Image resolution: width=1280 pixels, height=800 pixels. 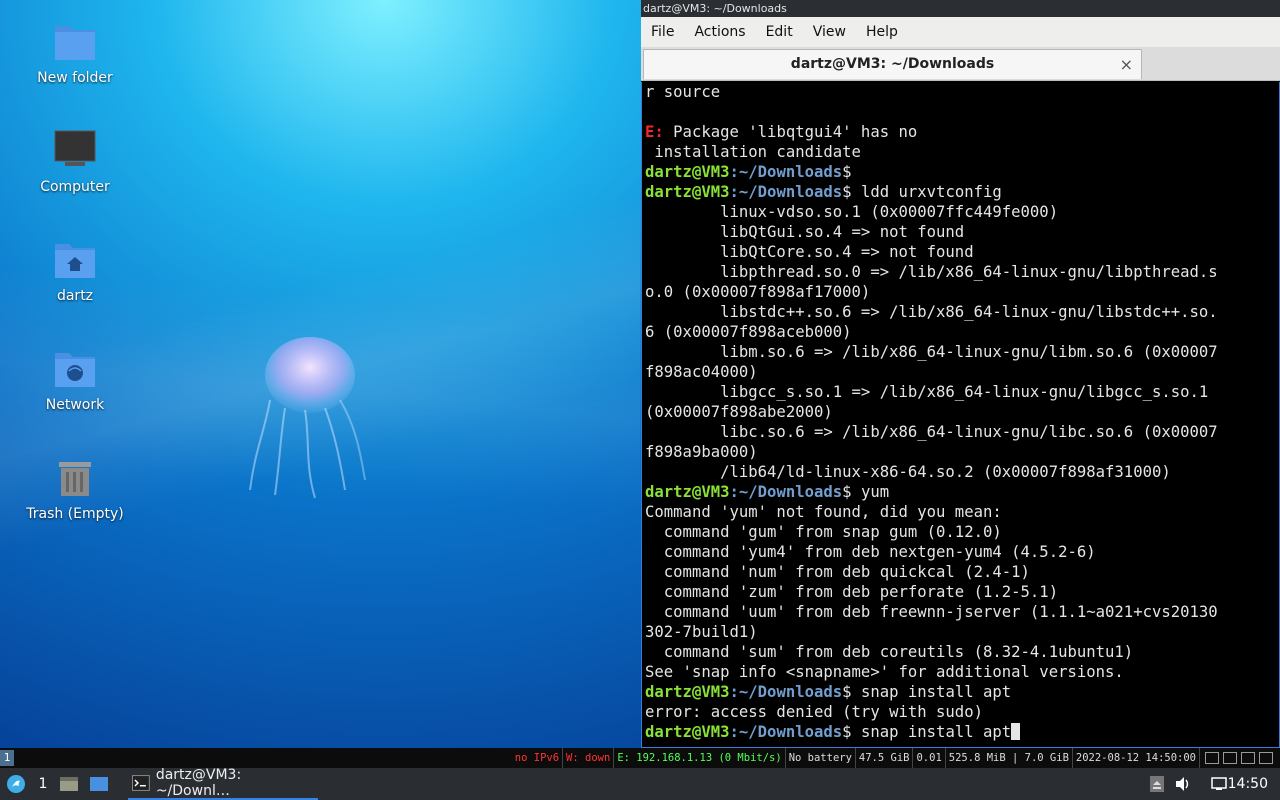 I want to click on menu-bar: File Actions Edit View Help, so click(x=960, y=32).